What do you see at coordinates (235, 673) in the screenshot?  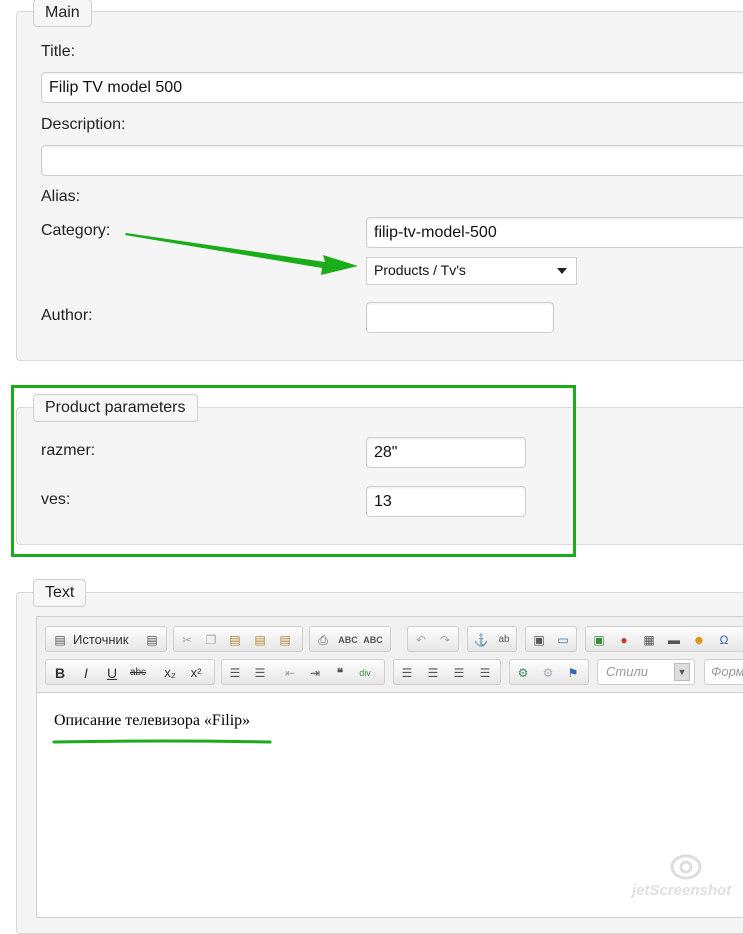 I see `numbered-list-icon: ☰` at bounding box center [235, 673].